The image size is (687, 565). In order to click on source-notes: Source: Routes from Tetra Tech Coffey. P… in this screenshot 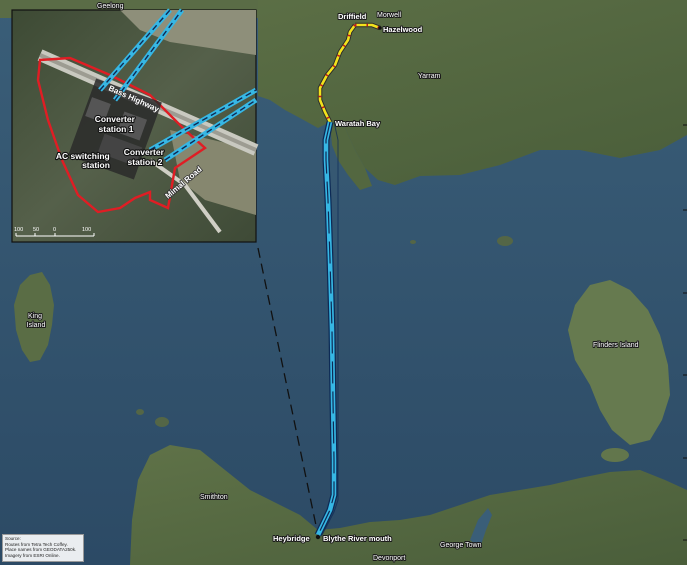, I will do `click(43, 548)`.